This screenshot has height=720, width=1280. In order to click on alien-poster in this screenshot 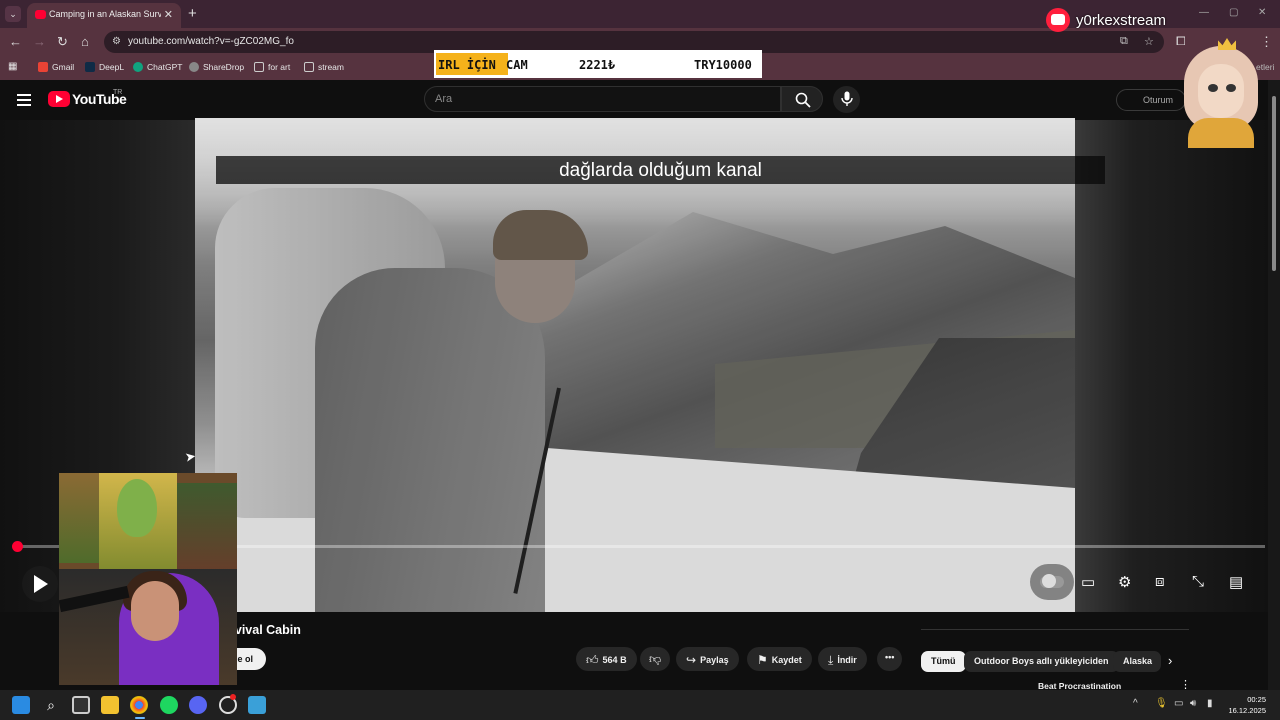, I will do `click(137, 508)`.